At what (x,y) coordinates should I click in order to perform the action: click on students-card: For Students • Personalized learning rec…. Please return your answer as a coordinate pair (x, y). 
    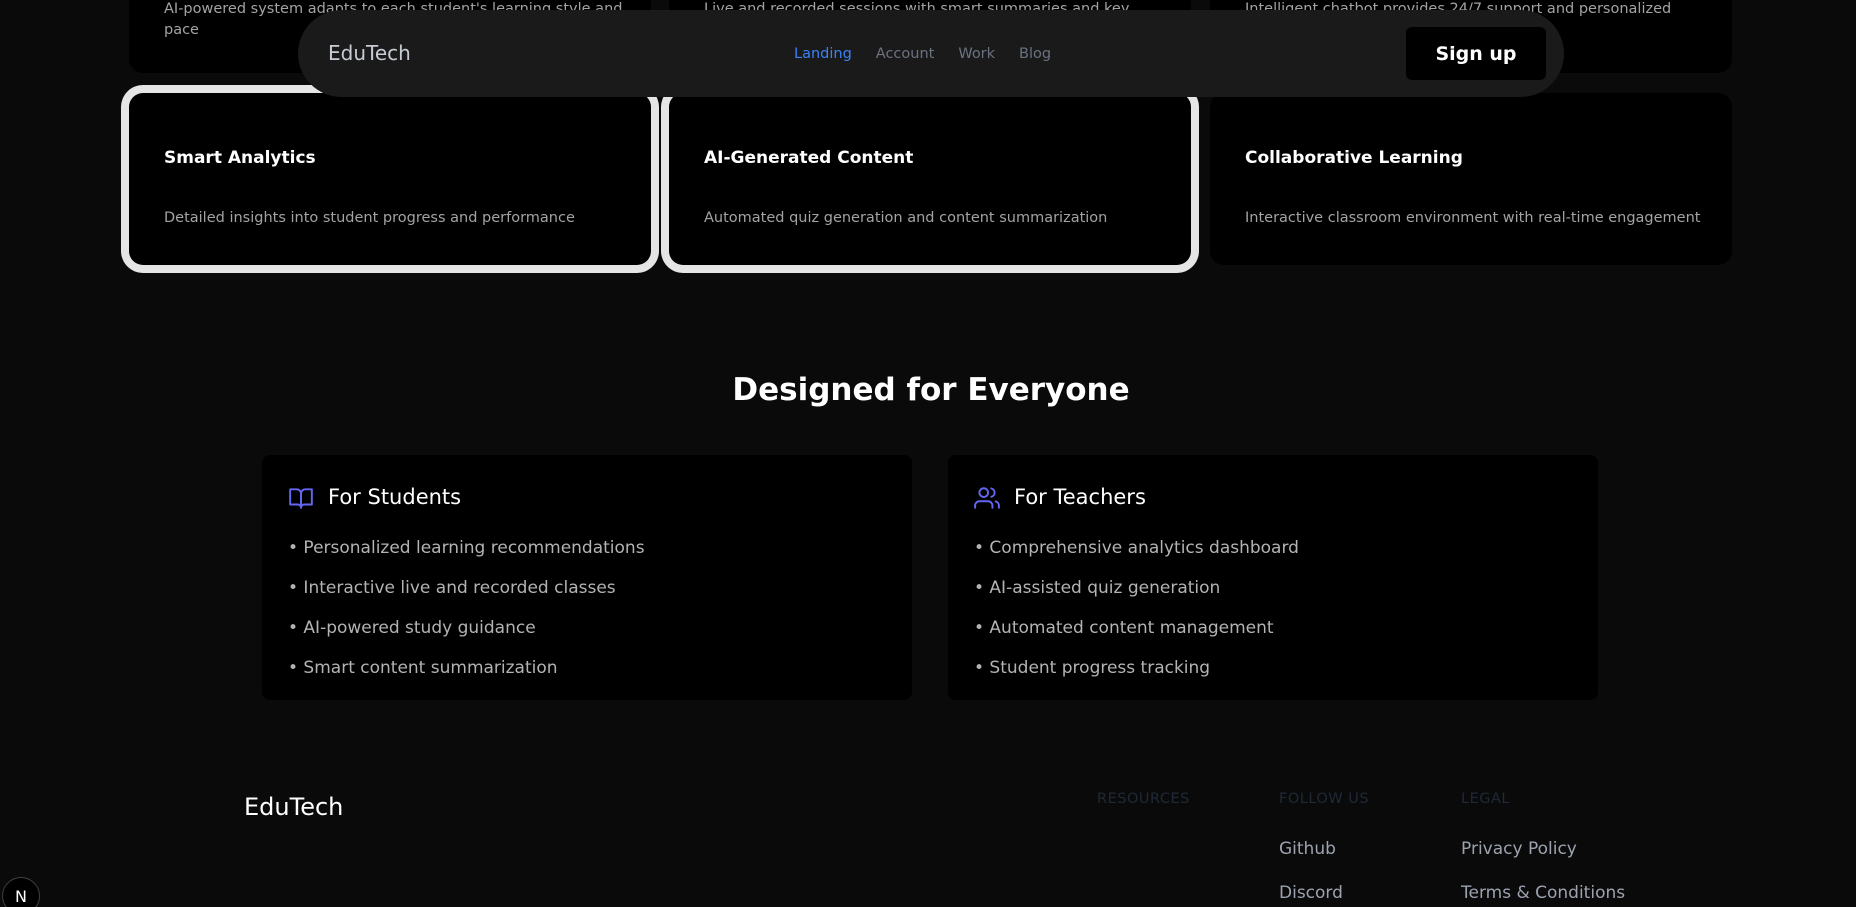
    Looking at the image, I should click on (587, 577).